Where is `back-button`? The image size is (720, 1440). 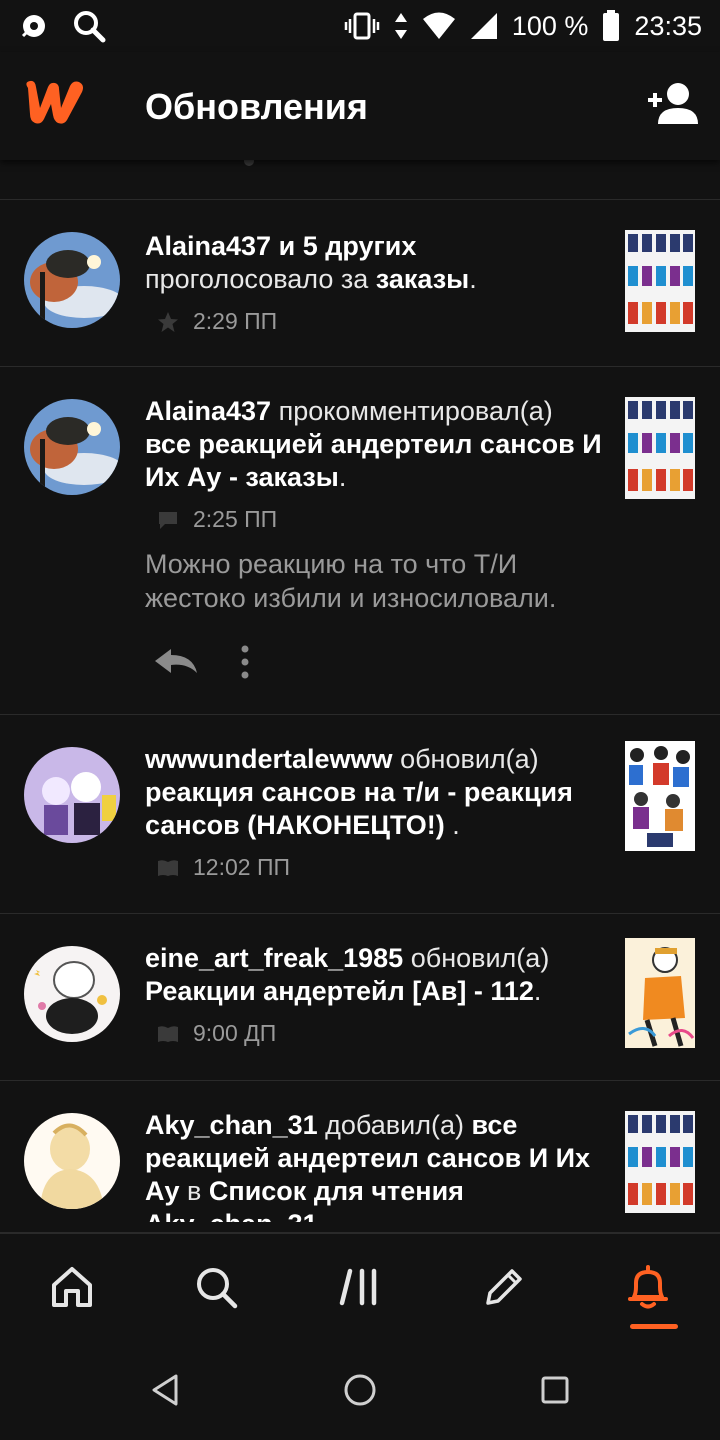 back-button is located at coordinates (165, 1392).